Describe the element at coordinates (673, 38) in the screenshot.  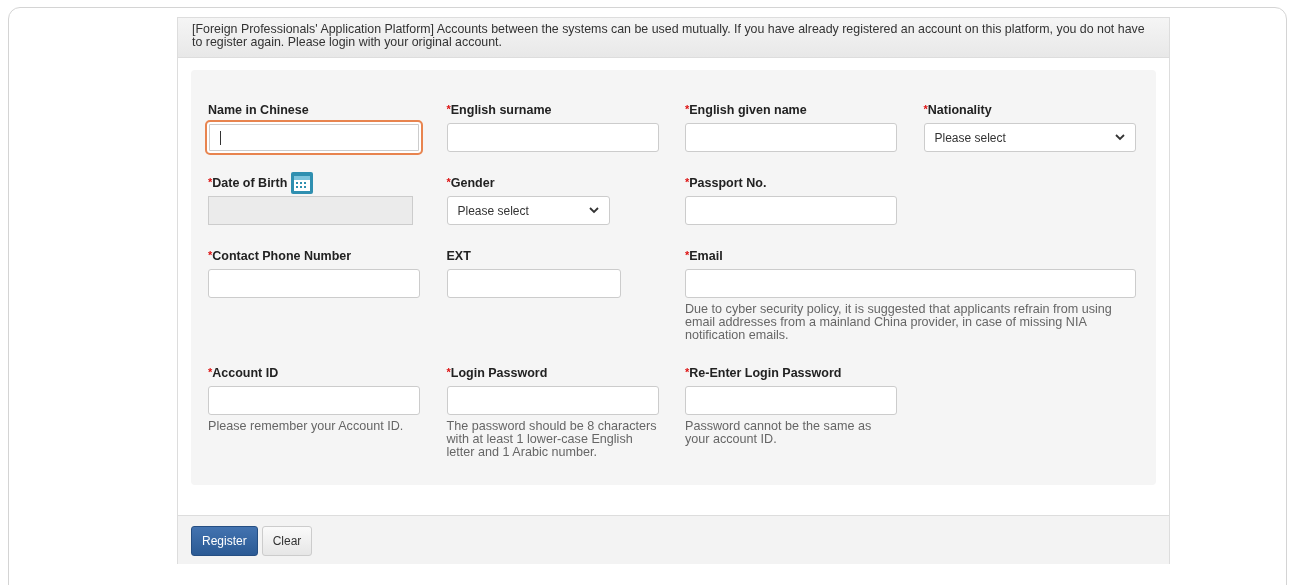
I see `notice-text: [Foreign Professionals' Application Platform] Accounts between the systems can be used mutually. If you have already registered an account on this platform, you do not have to register again. Please login with your original account.` at that location.